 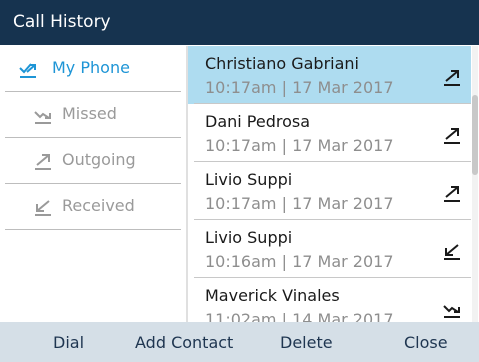 I want to click on call-datetime: 11:02am | 14 Mar 2017, so click(x=299, y=316).